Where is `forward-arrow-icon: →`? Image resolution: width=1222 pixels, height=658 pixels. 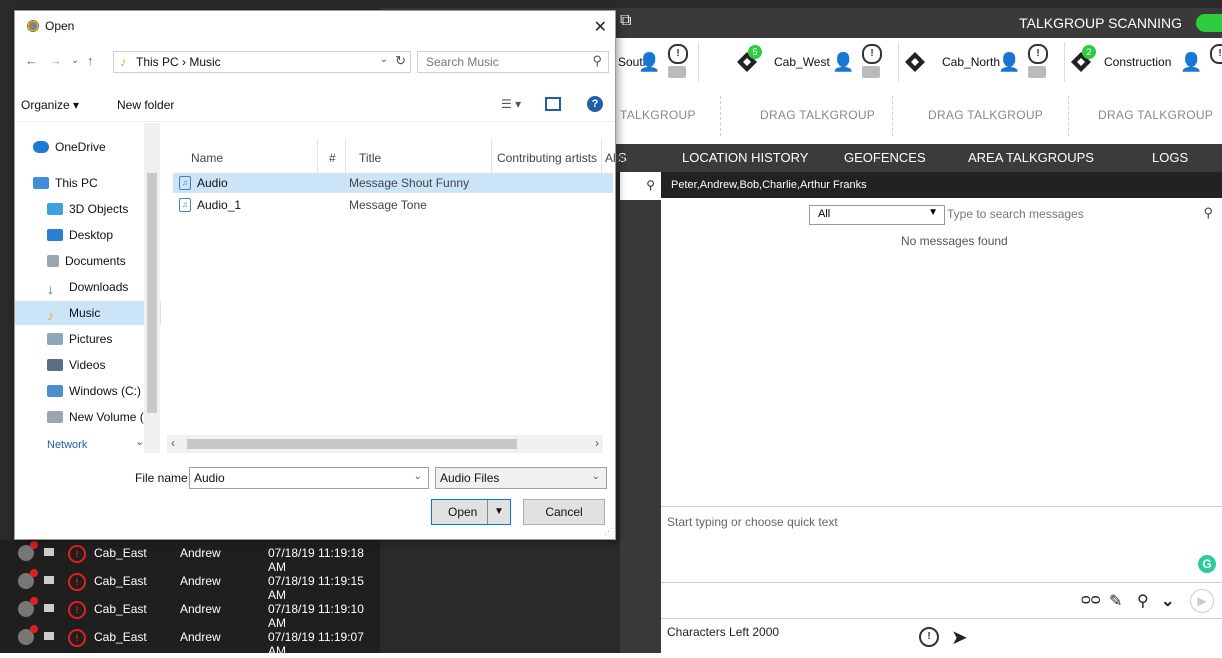 forward-arrow-icon: → is located at coordinates (55, 60).